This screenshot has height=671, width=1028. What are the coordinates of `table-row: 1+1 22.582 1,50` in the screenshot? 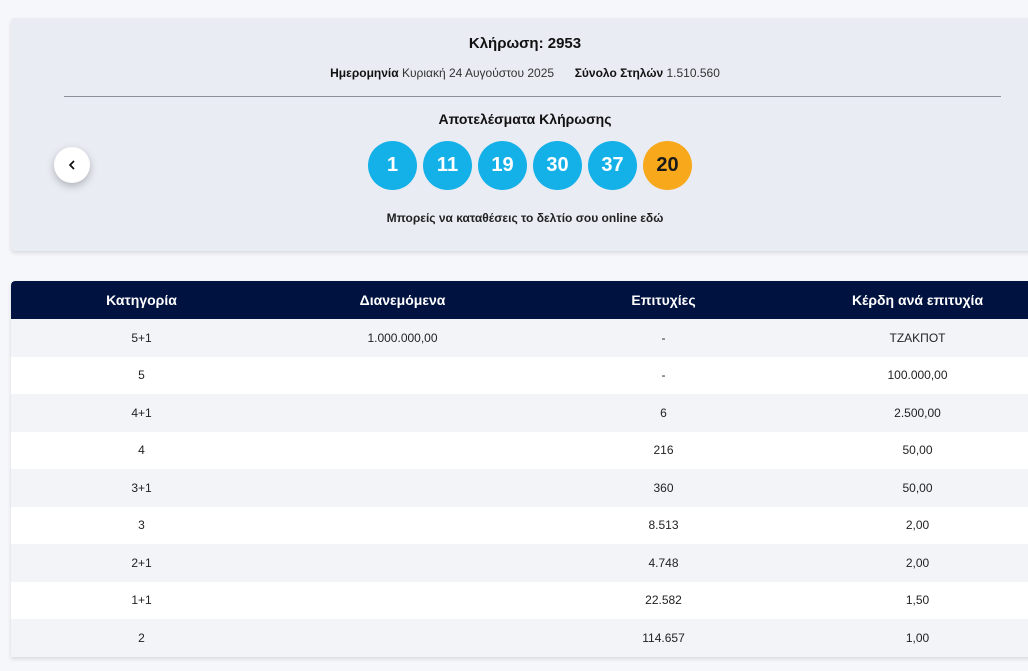 It's located at (519, 600).